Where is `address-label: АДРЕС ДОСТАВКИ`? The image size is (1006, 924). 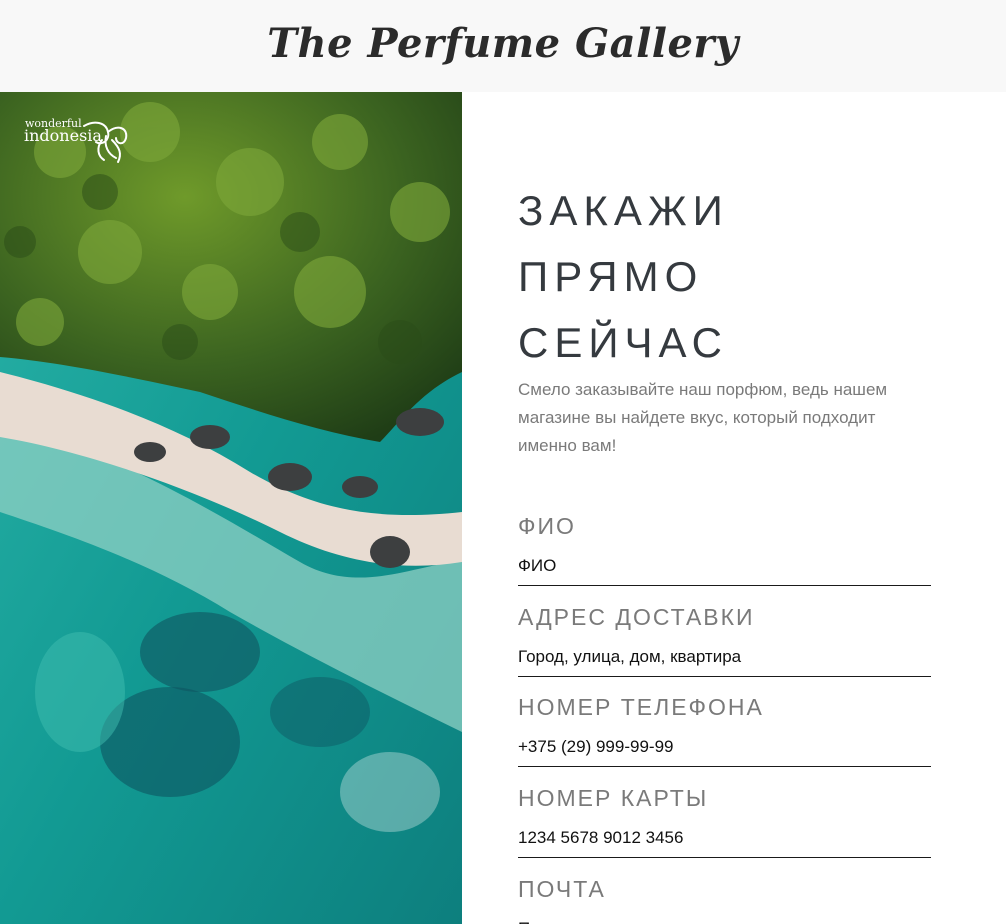
address-label: АДРЕС ДОСТАВКИ is located at coordinates (636, 617).